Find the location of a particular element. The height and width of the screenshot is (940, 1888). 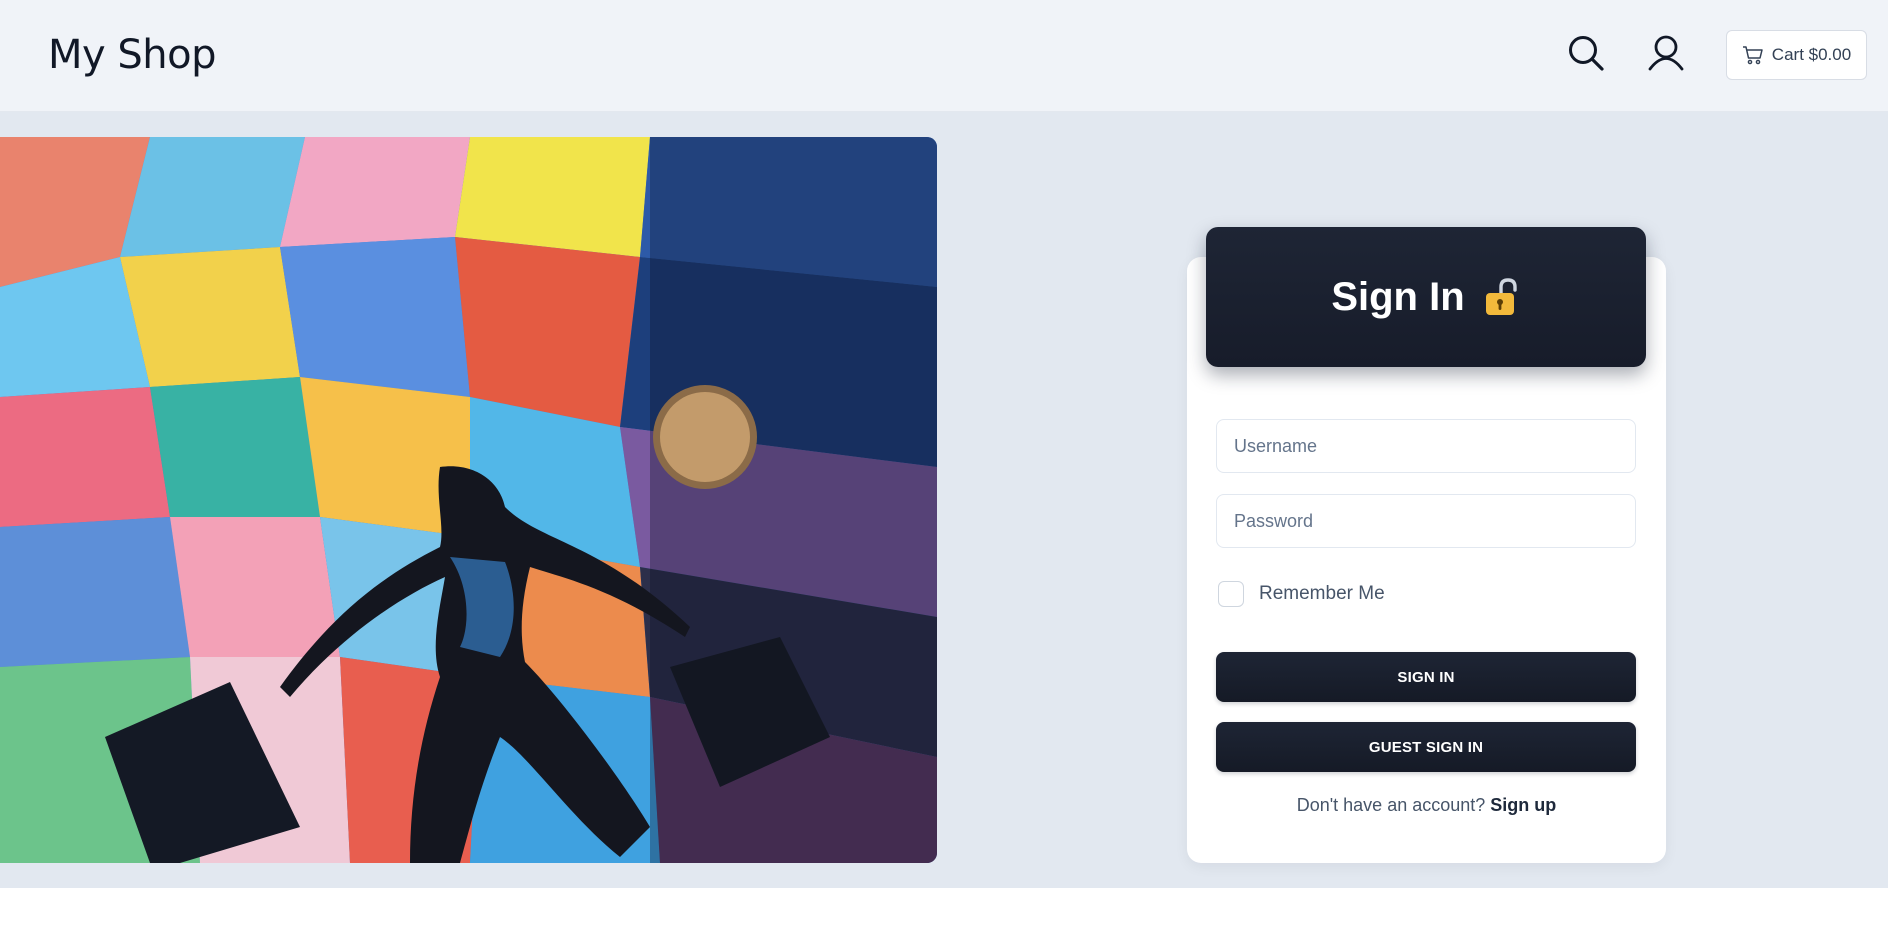

cart-icon is located at coordinates (1752, 55).